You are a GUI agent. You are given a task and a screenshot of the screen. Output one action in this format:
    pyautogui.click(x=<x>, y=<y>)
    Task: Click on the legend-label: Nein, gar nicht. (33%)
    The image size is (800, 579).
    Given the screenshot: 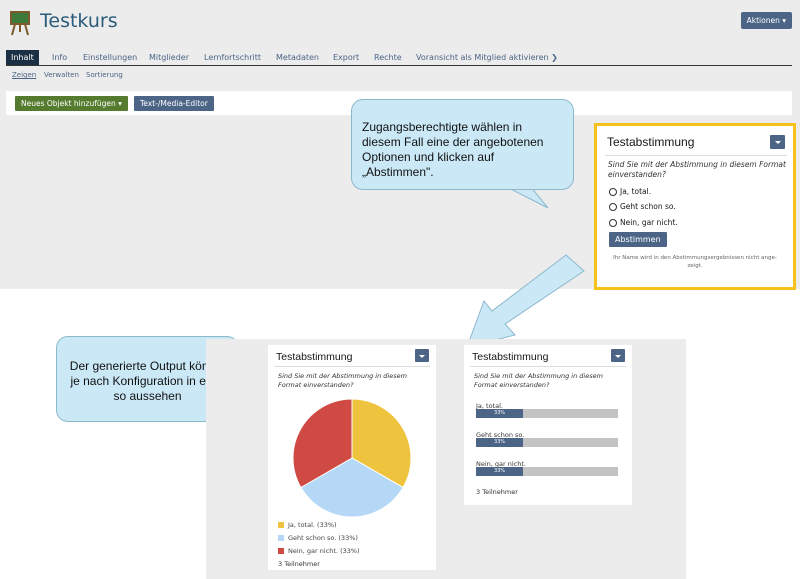 What is the action you would take?
    pyautogui.click(x=324, y=551)
    